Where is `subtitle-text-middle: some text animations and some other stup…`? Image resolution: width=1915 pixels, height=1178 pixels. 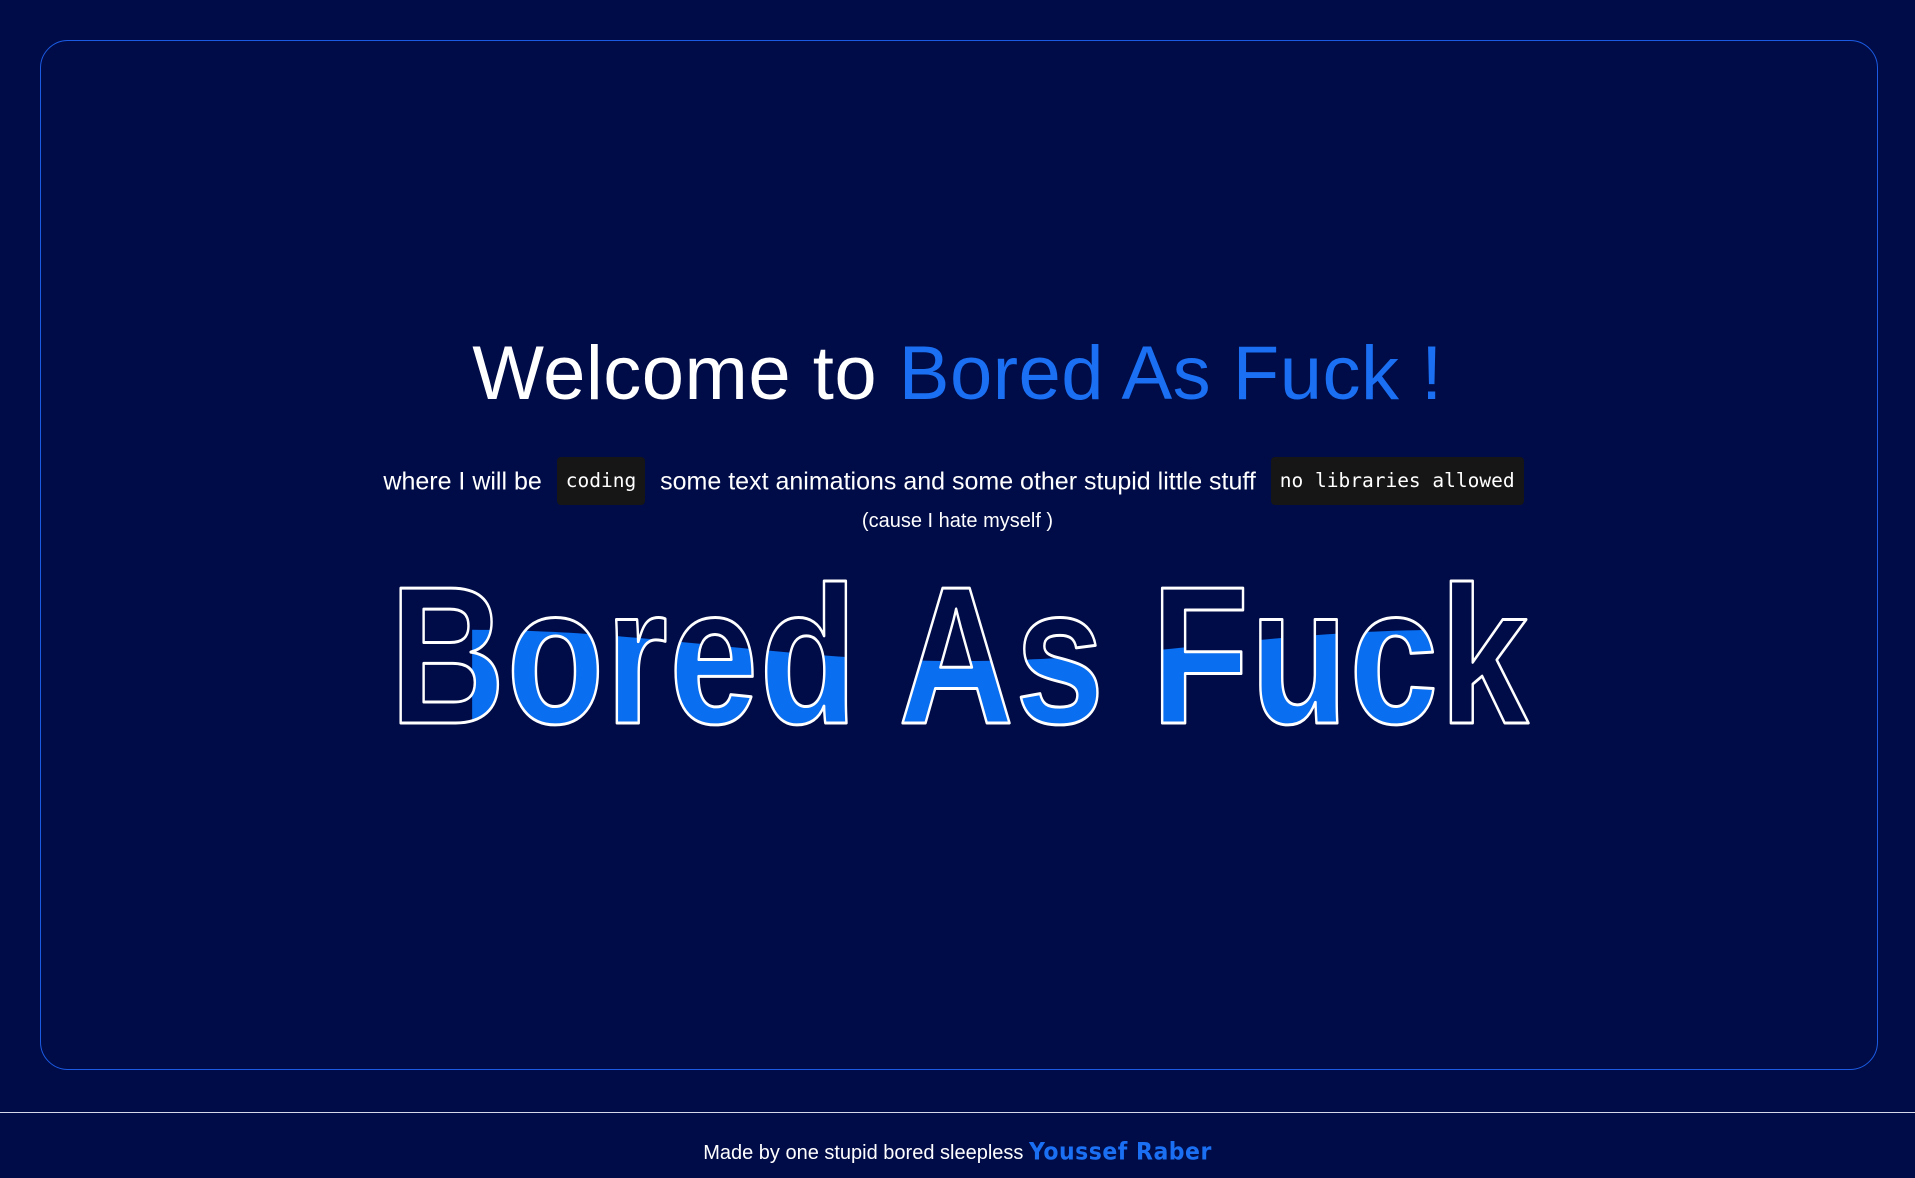 subtitle-text-middle: some text animations and some other stup… is located at coordinates (958, 481).